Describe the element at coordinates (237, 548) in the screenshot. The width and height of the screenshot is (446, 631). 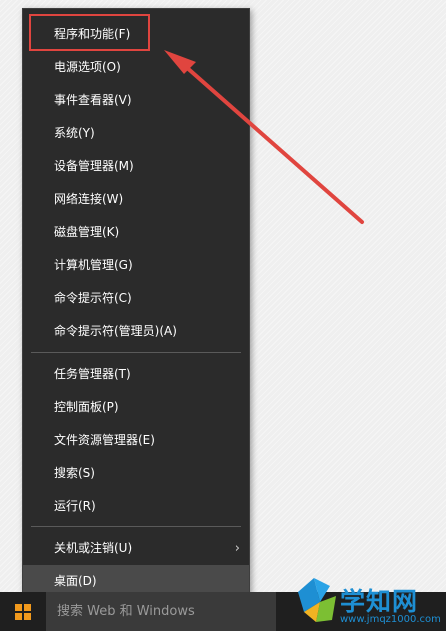
I see `chevron-right-icon: ›` at that location.